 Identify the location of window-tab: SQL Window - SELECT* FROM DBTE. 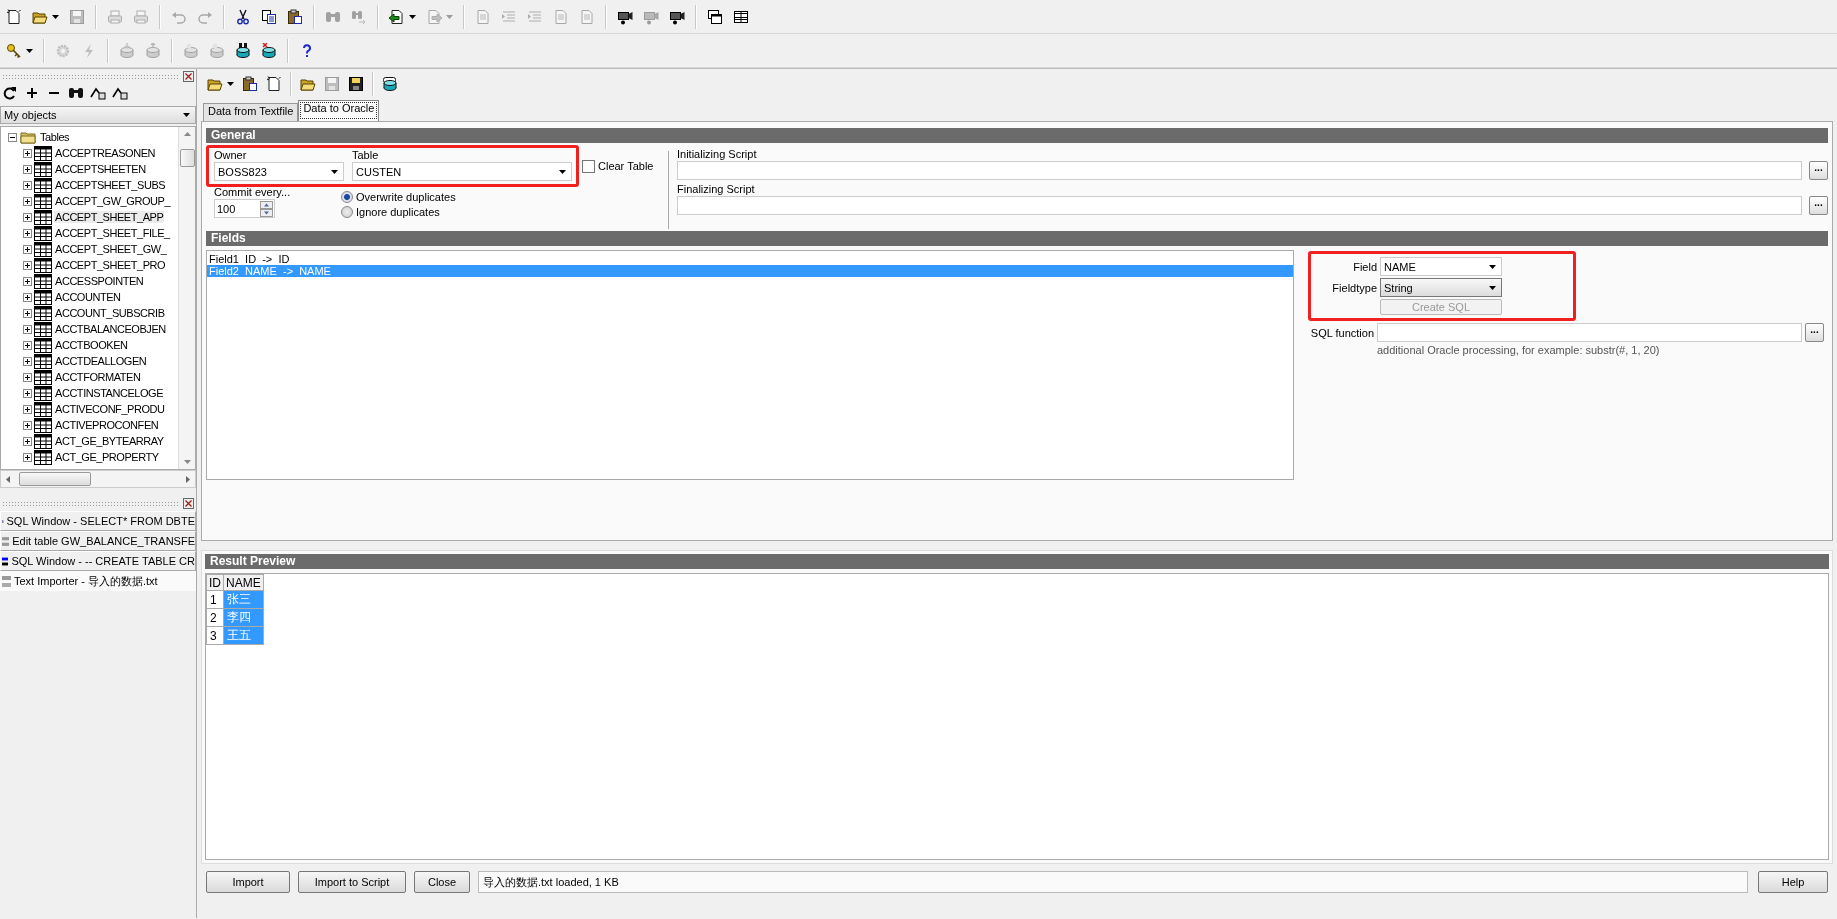
(98, 521).